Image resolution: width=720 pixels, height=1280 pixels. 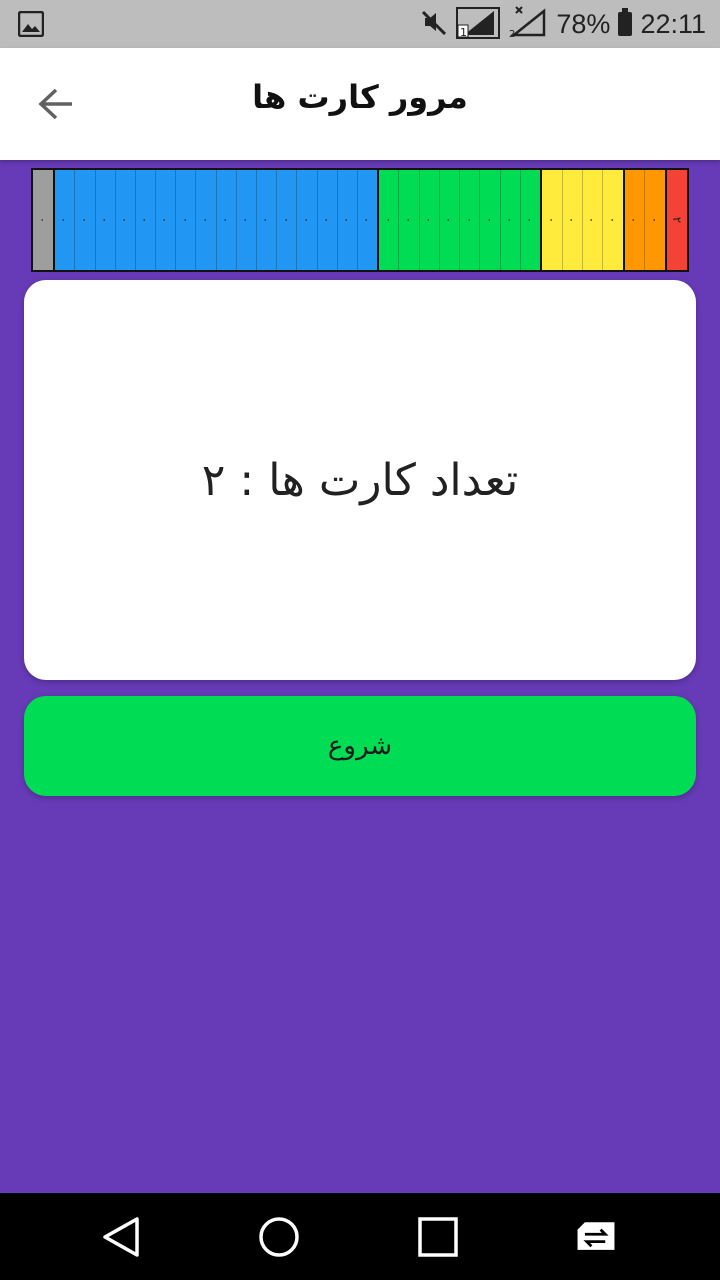 I want to click on leitner-cell-count: ٢, so click(x=676, y=220).